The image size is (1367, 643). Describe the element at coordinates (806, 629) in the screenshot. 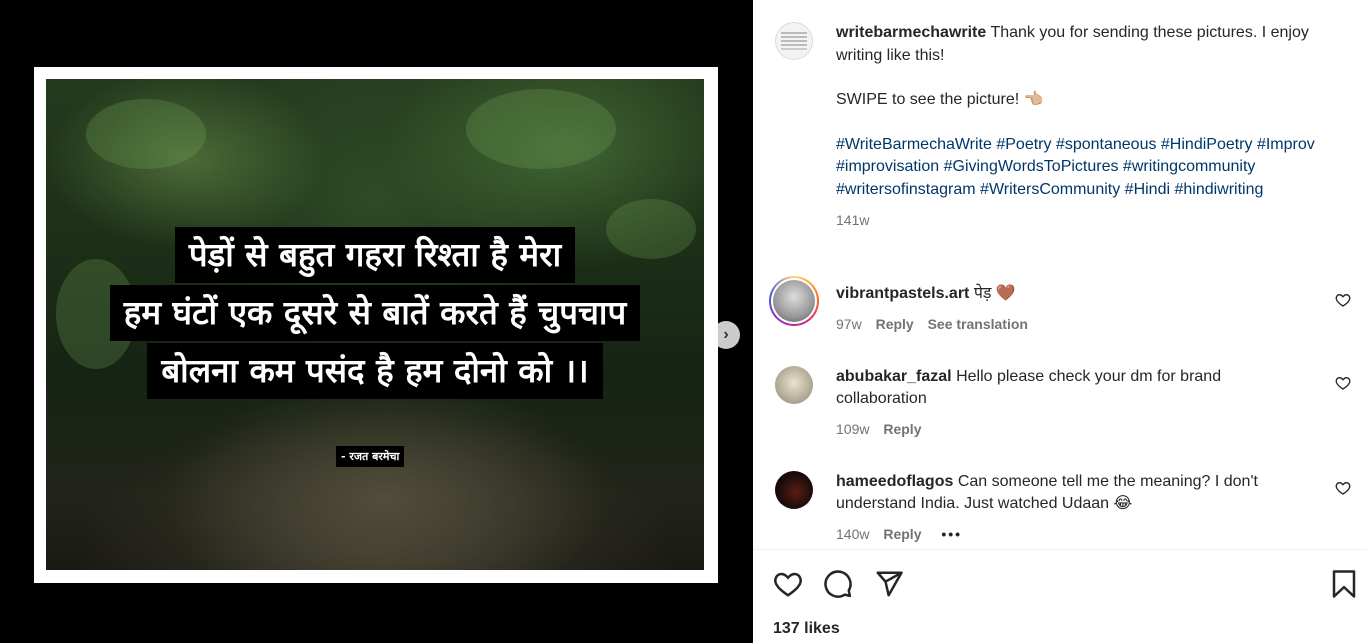

I see `likes-count: 137 likes` at that location.